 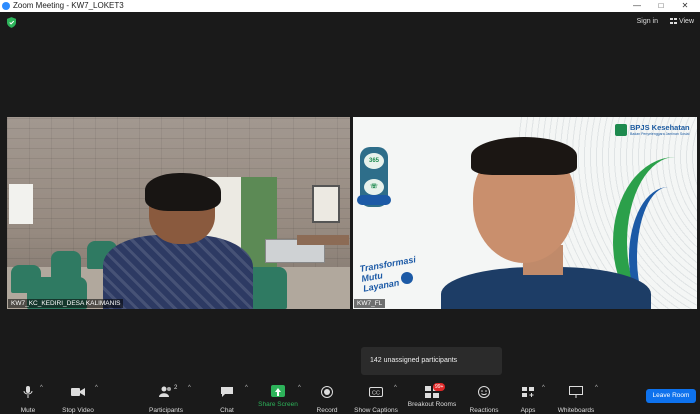 What do you see at coordinates (660, 134) in the screenshot?
I see `bpjs-logo-subtitle: Badan Penyelenggara Jaminan Sosial` at bounding box center [660, 134].